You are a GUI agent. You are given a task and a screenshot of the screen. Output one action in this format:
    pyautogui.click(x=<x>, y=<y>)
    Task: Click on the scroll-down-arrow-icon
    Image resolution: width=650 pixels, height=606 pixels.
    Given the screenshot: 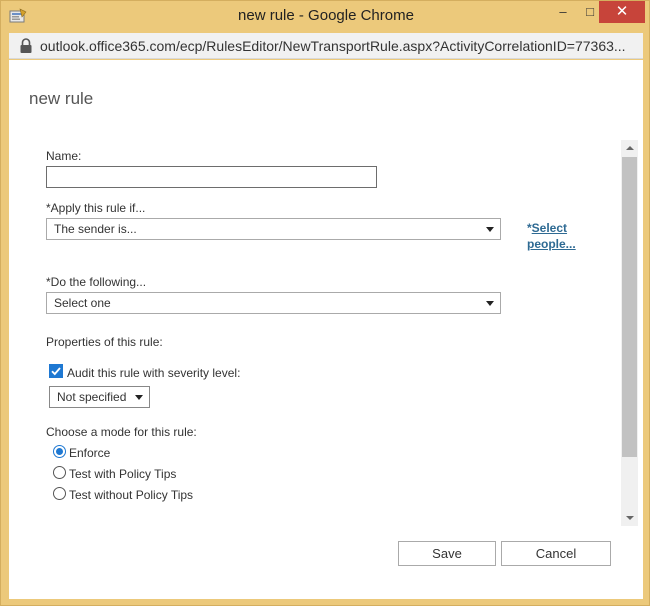 What is the action you would take?
    pyautogui.click(x=629, y=517)
    